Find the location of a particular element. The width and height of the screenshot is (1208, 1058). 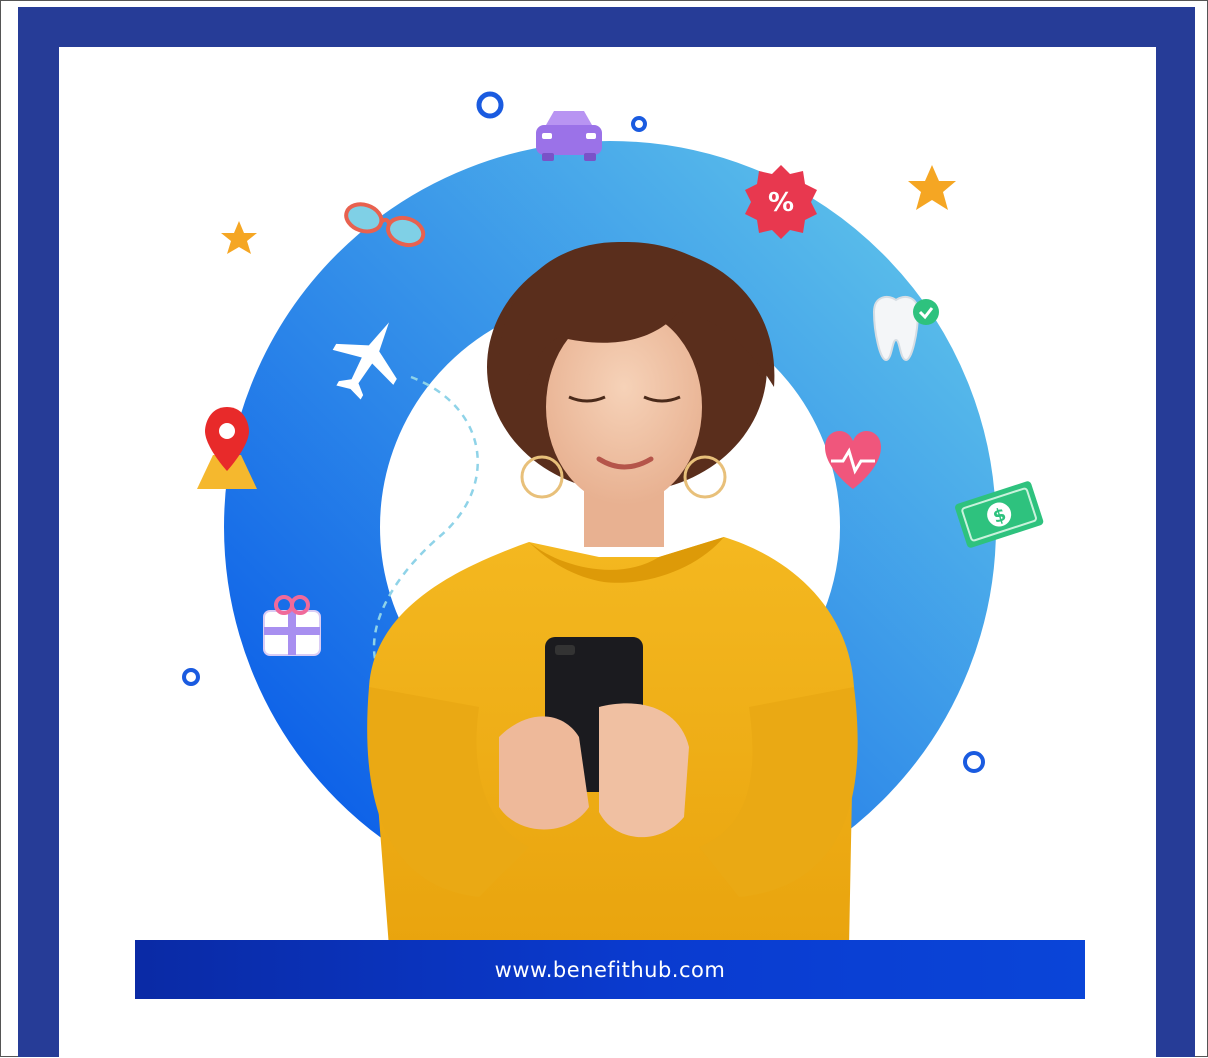

website-banner: www.benefithub.com is located at coordinates (610, 969).